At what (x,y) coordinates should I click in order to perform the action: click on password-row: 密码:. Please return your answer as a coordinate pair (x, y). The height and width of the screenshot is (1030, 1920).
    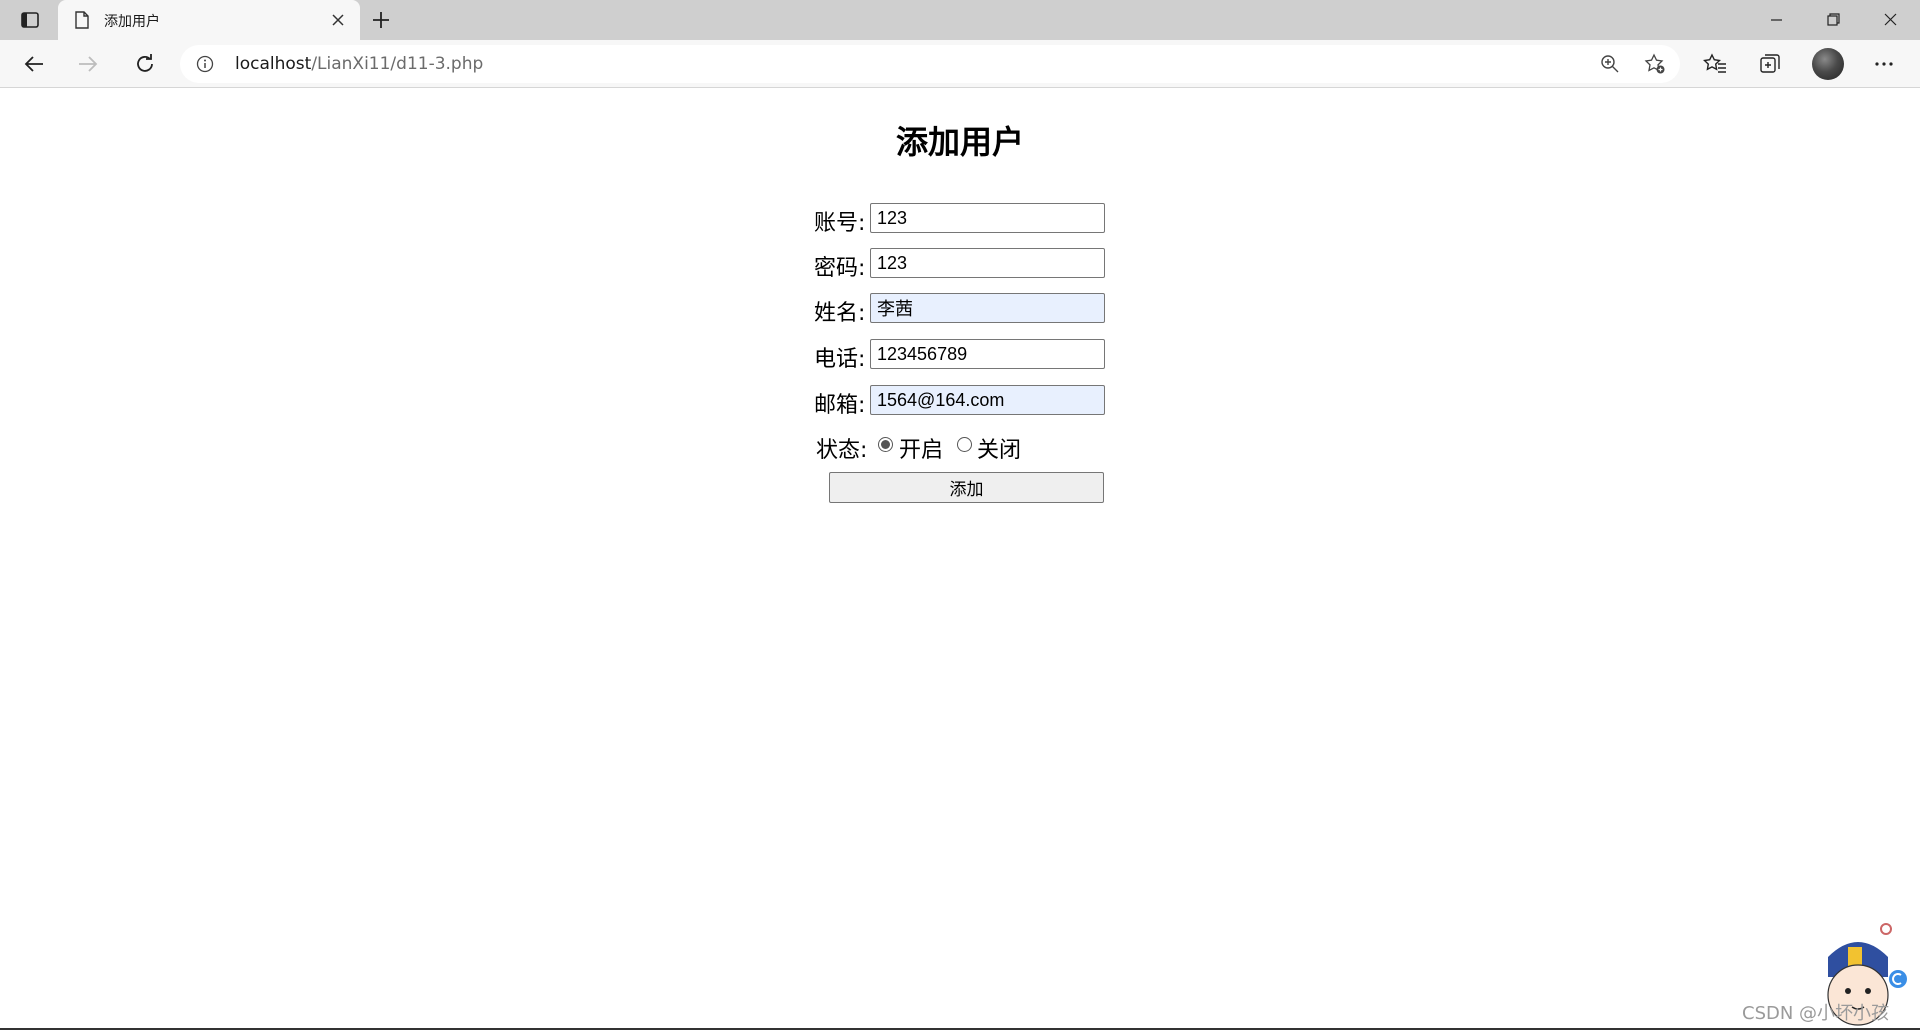
    Looking at the image, I should click on (960, 263).